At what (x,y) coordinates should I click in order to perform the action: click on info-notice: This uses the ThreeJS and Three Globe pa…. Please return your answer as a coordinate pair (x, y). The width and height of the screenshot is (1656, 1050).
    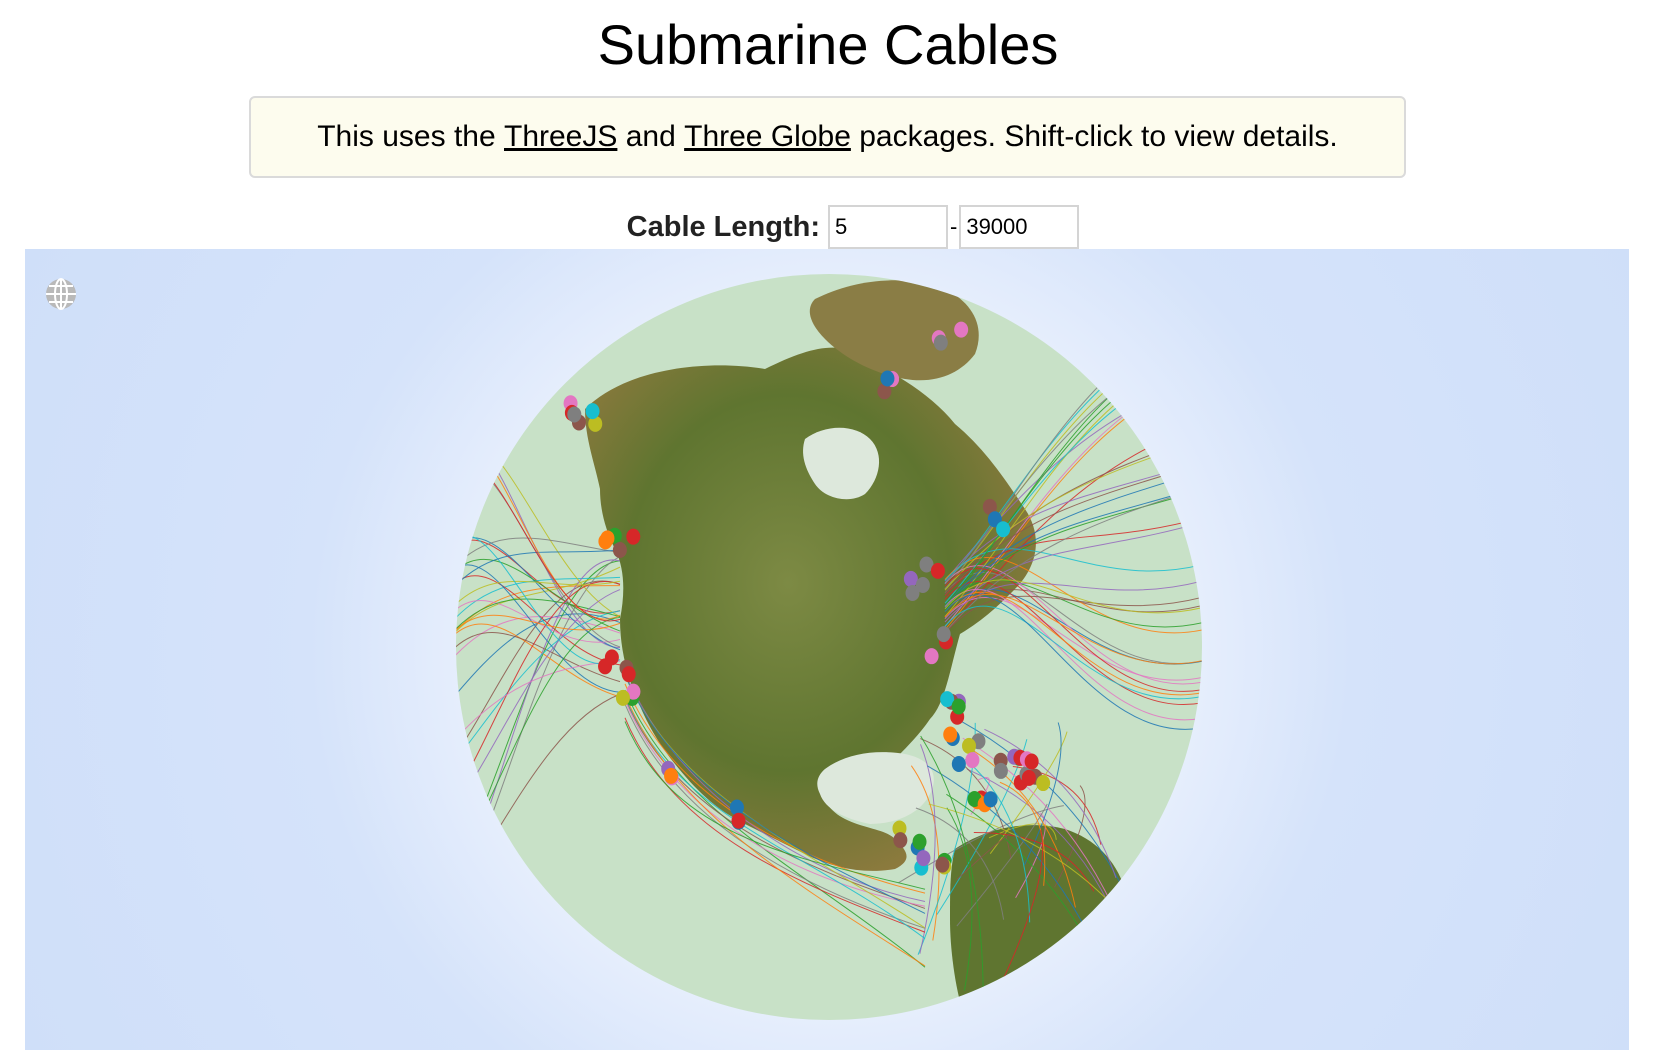
    Looking at the image, I should click on (827, 137).